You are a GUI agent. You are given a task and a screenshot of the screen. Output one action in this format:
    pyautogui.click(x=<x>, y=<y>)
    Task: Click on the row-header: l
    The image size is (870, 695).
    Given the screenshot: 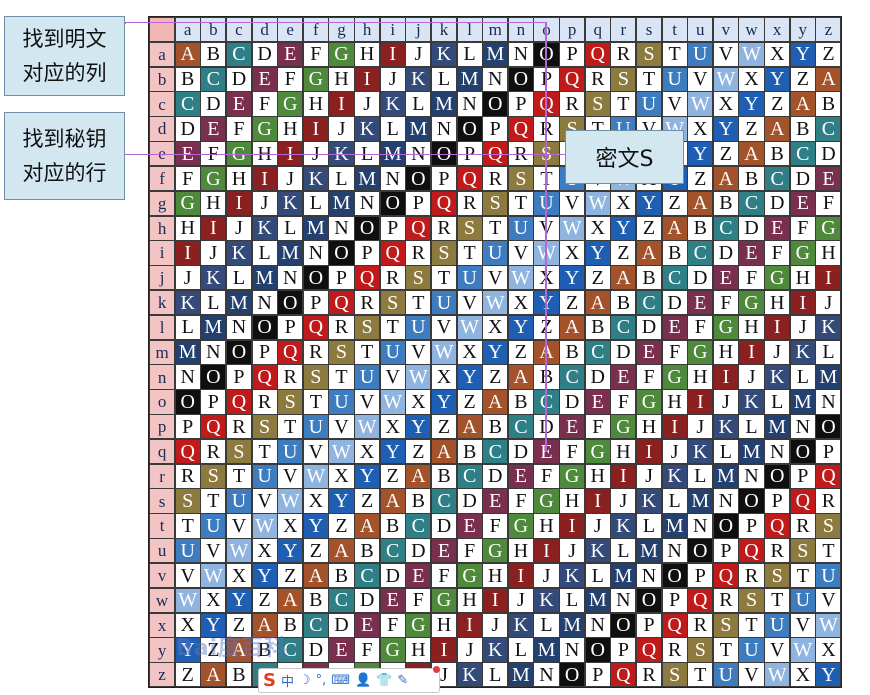 What is the action you would take?
    pyautogui.click(x=162, y=327)
    